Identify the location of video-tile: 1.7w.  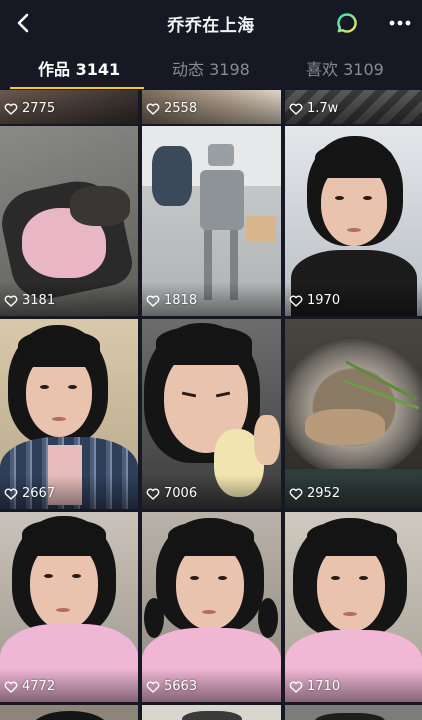
(353, 107).